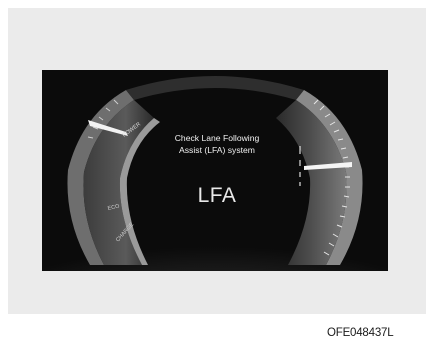 This screenshot has height=344, width=434. I want to click on figure-code: OFE048437L, so click(360, 333).